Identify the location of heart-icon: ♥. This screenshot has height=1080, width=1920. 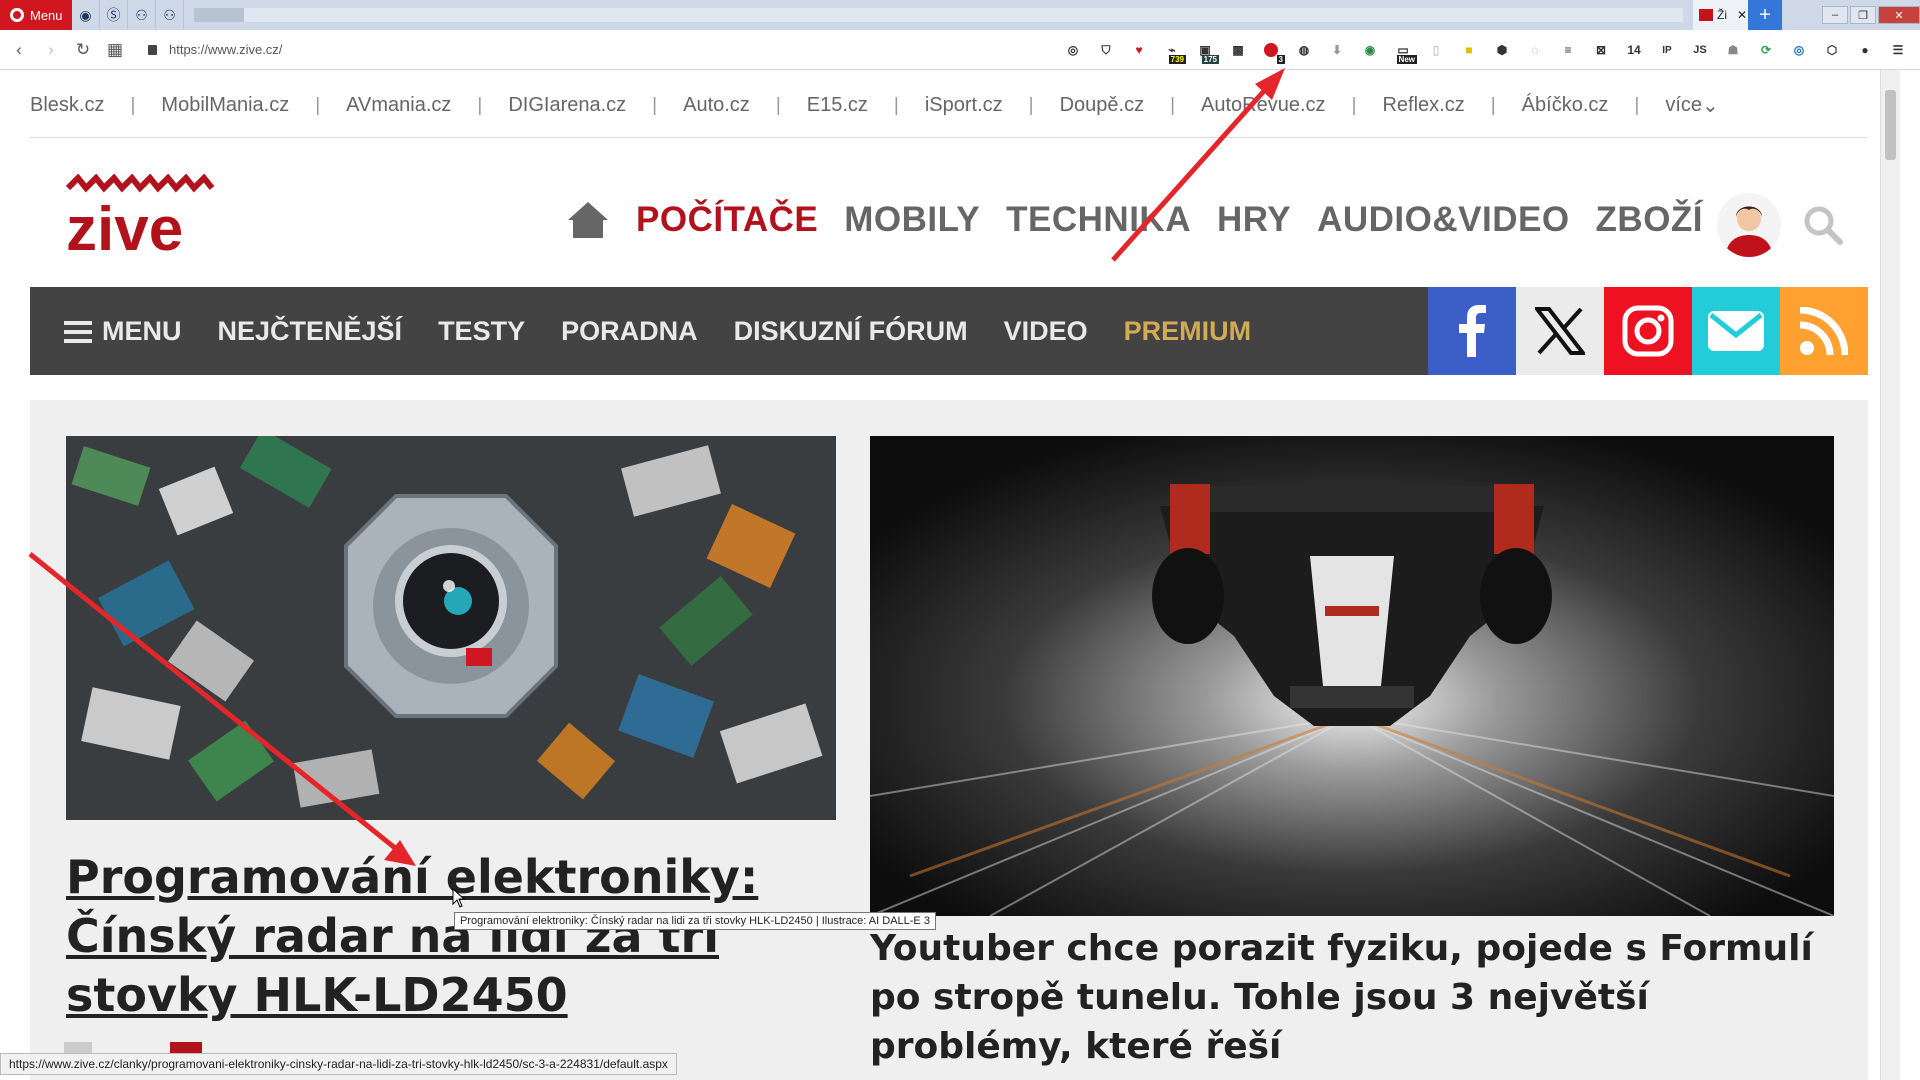
(1139, 50).